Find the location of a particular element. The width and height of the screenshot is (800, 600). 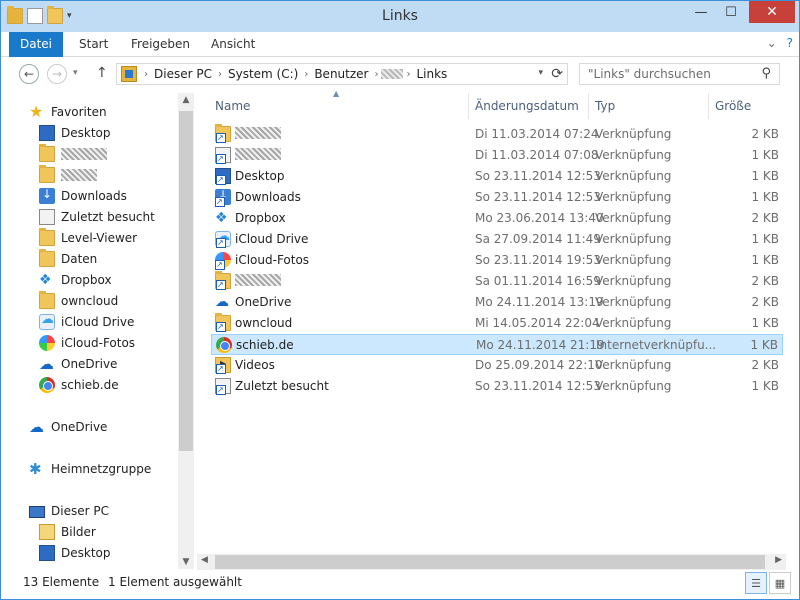

scroll-left-icon: ◀ is located at coordinates (204, 560).